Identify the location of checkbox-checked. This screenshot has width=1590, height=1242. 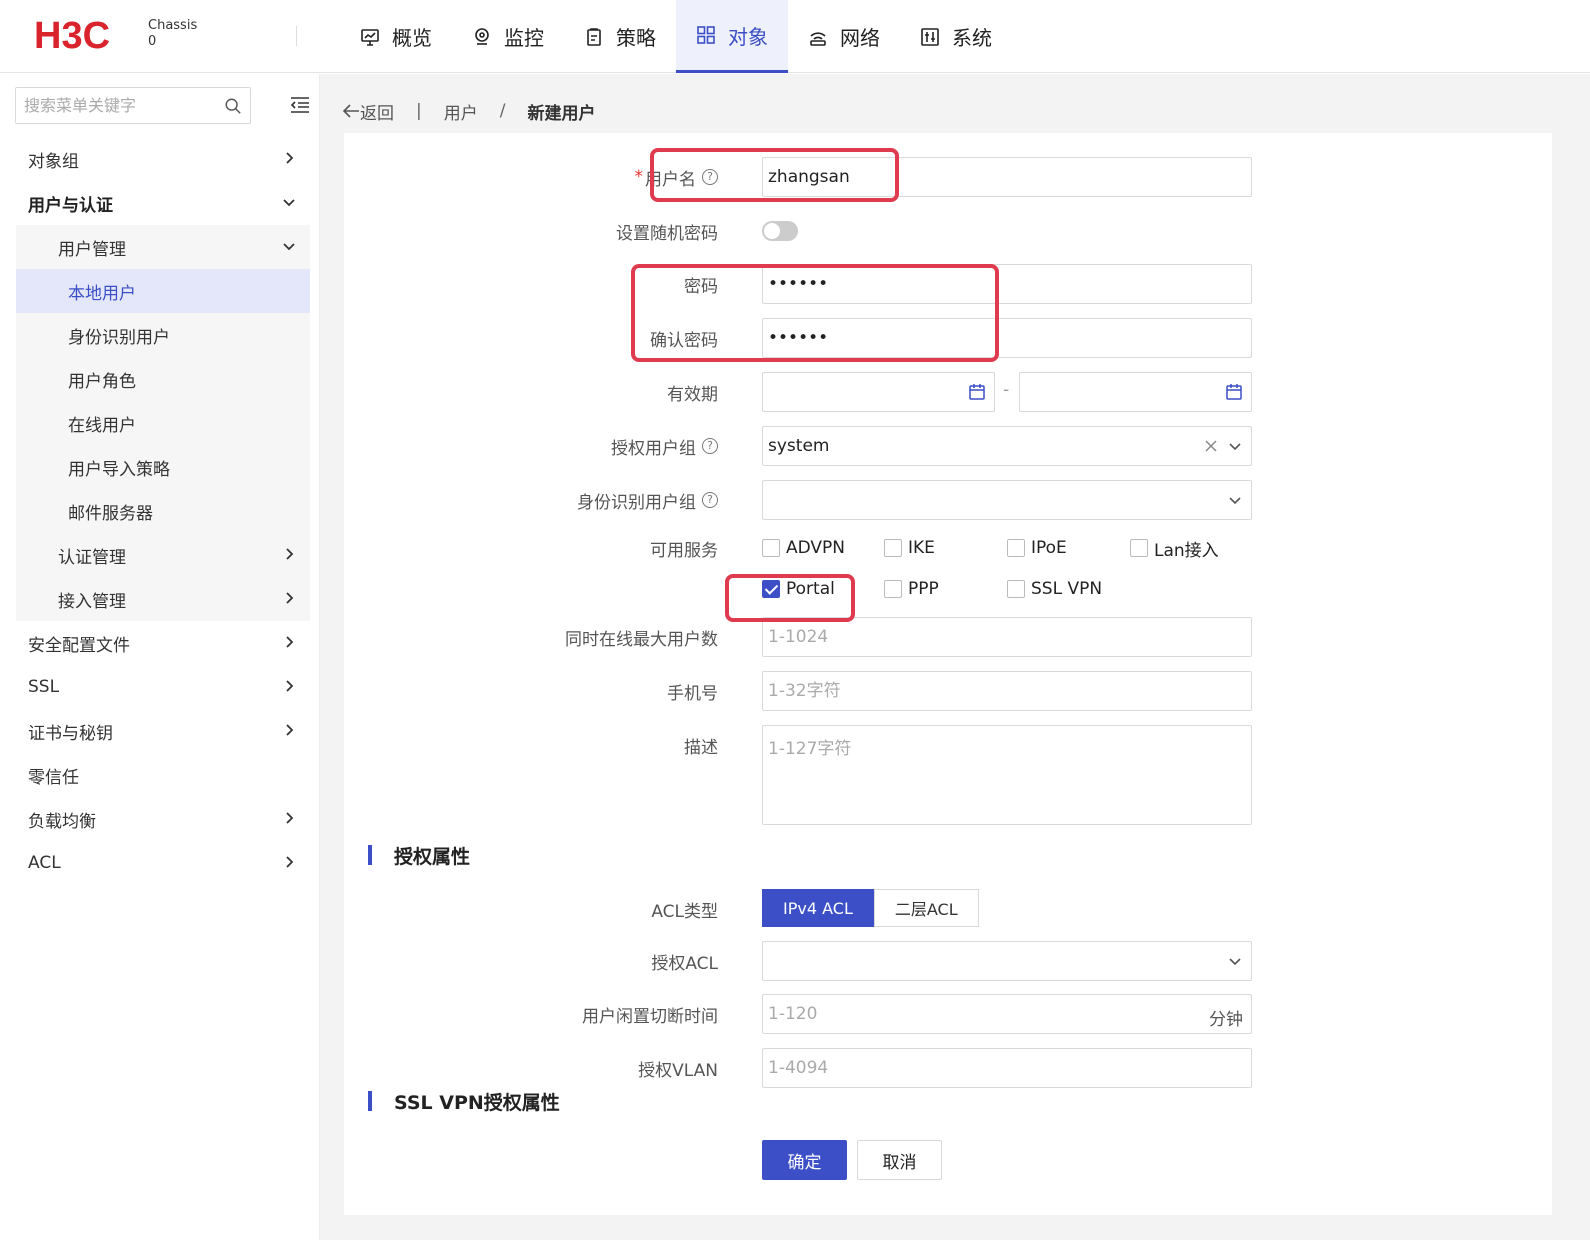
(771, 589).